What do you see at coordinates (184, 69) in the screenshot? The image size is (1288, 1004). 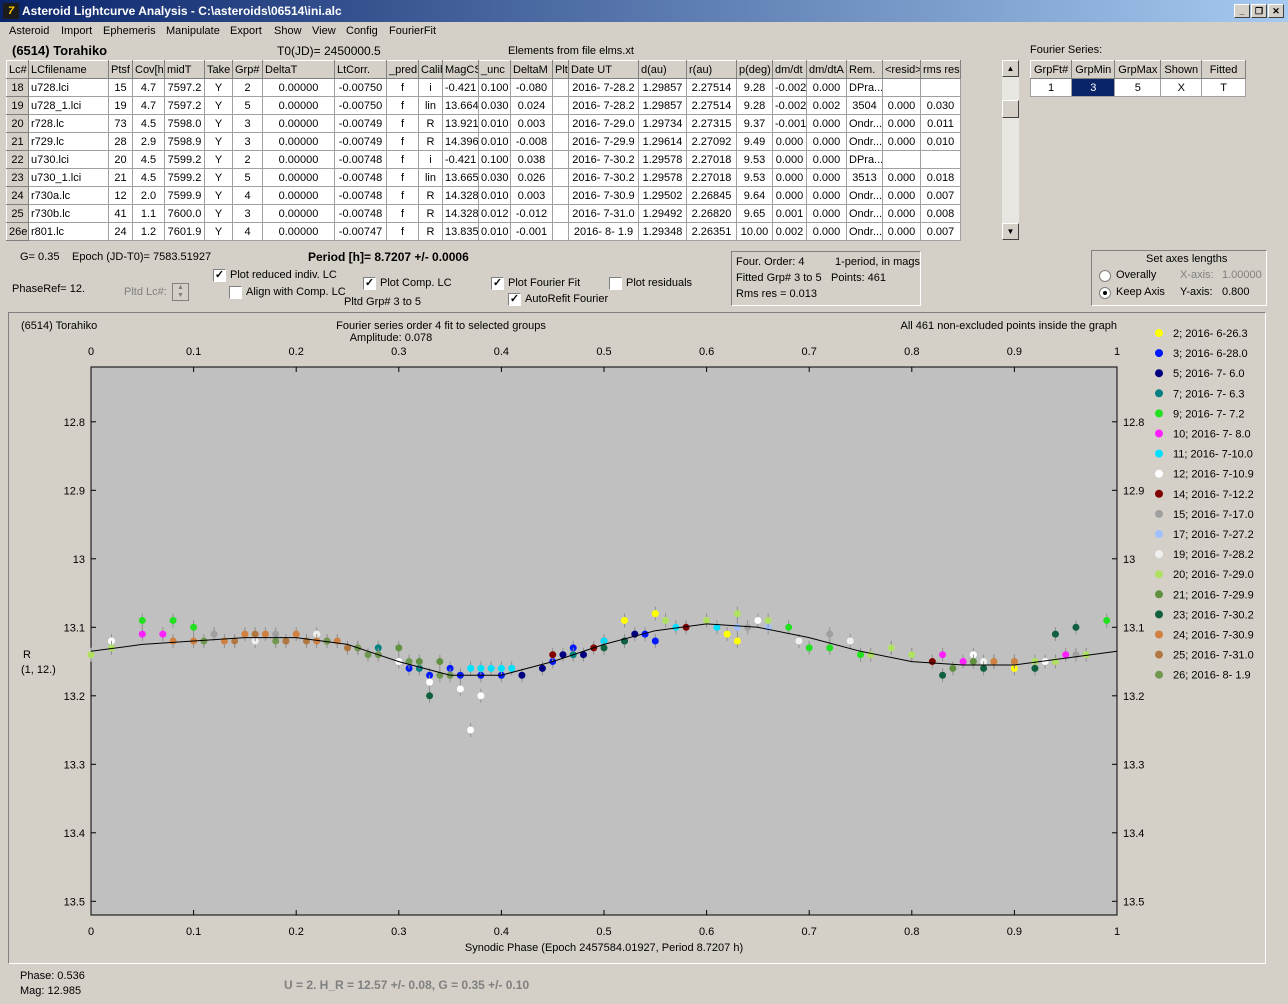 I see `column-header: midT` at bounding box center [184, 69].